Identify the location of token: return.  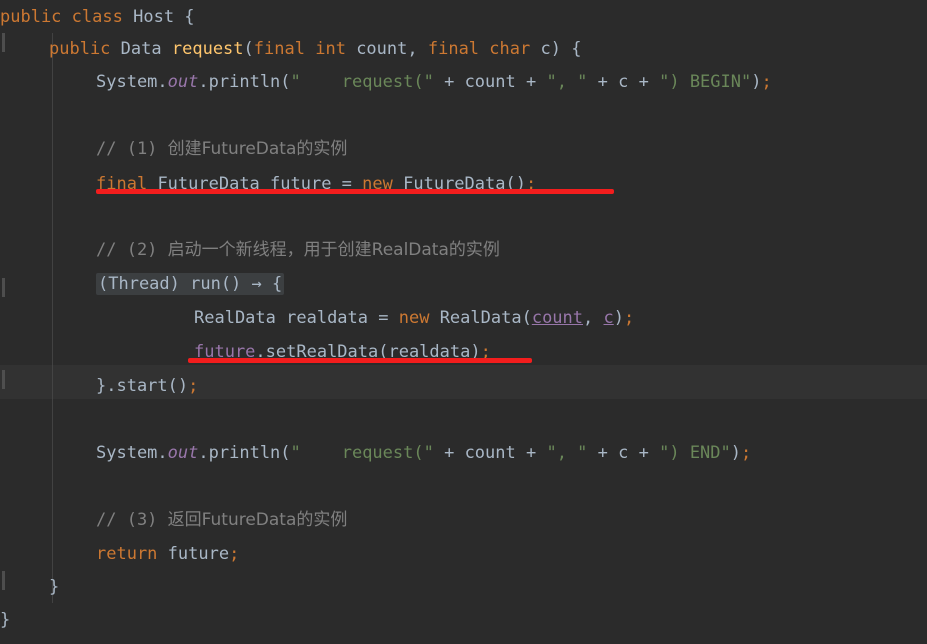
(127, 554).